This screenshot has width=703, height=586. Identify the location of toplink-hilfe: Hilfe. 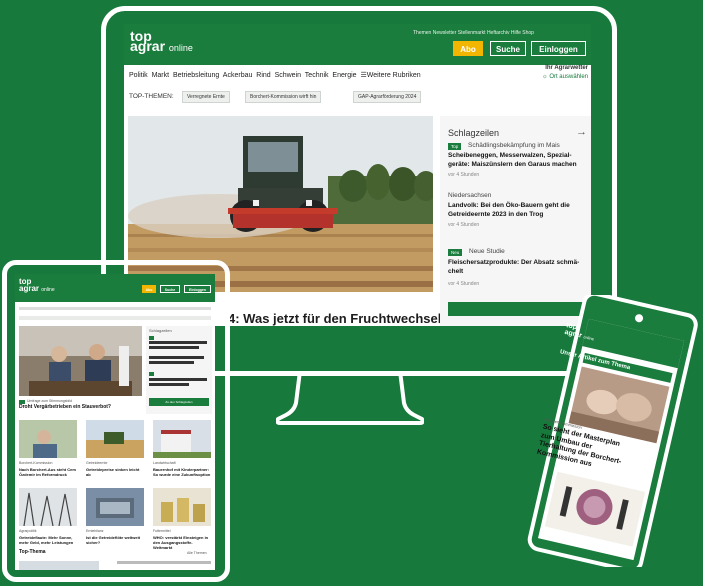
(516, 33).